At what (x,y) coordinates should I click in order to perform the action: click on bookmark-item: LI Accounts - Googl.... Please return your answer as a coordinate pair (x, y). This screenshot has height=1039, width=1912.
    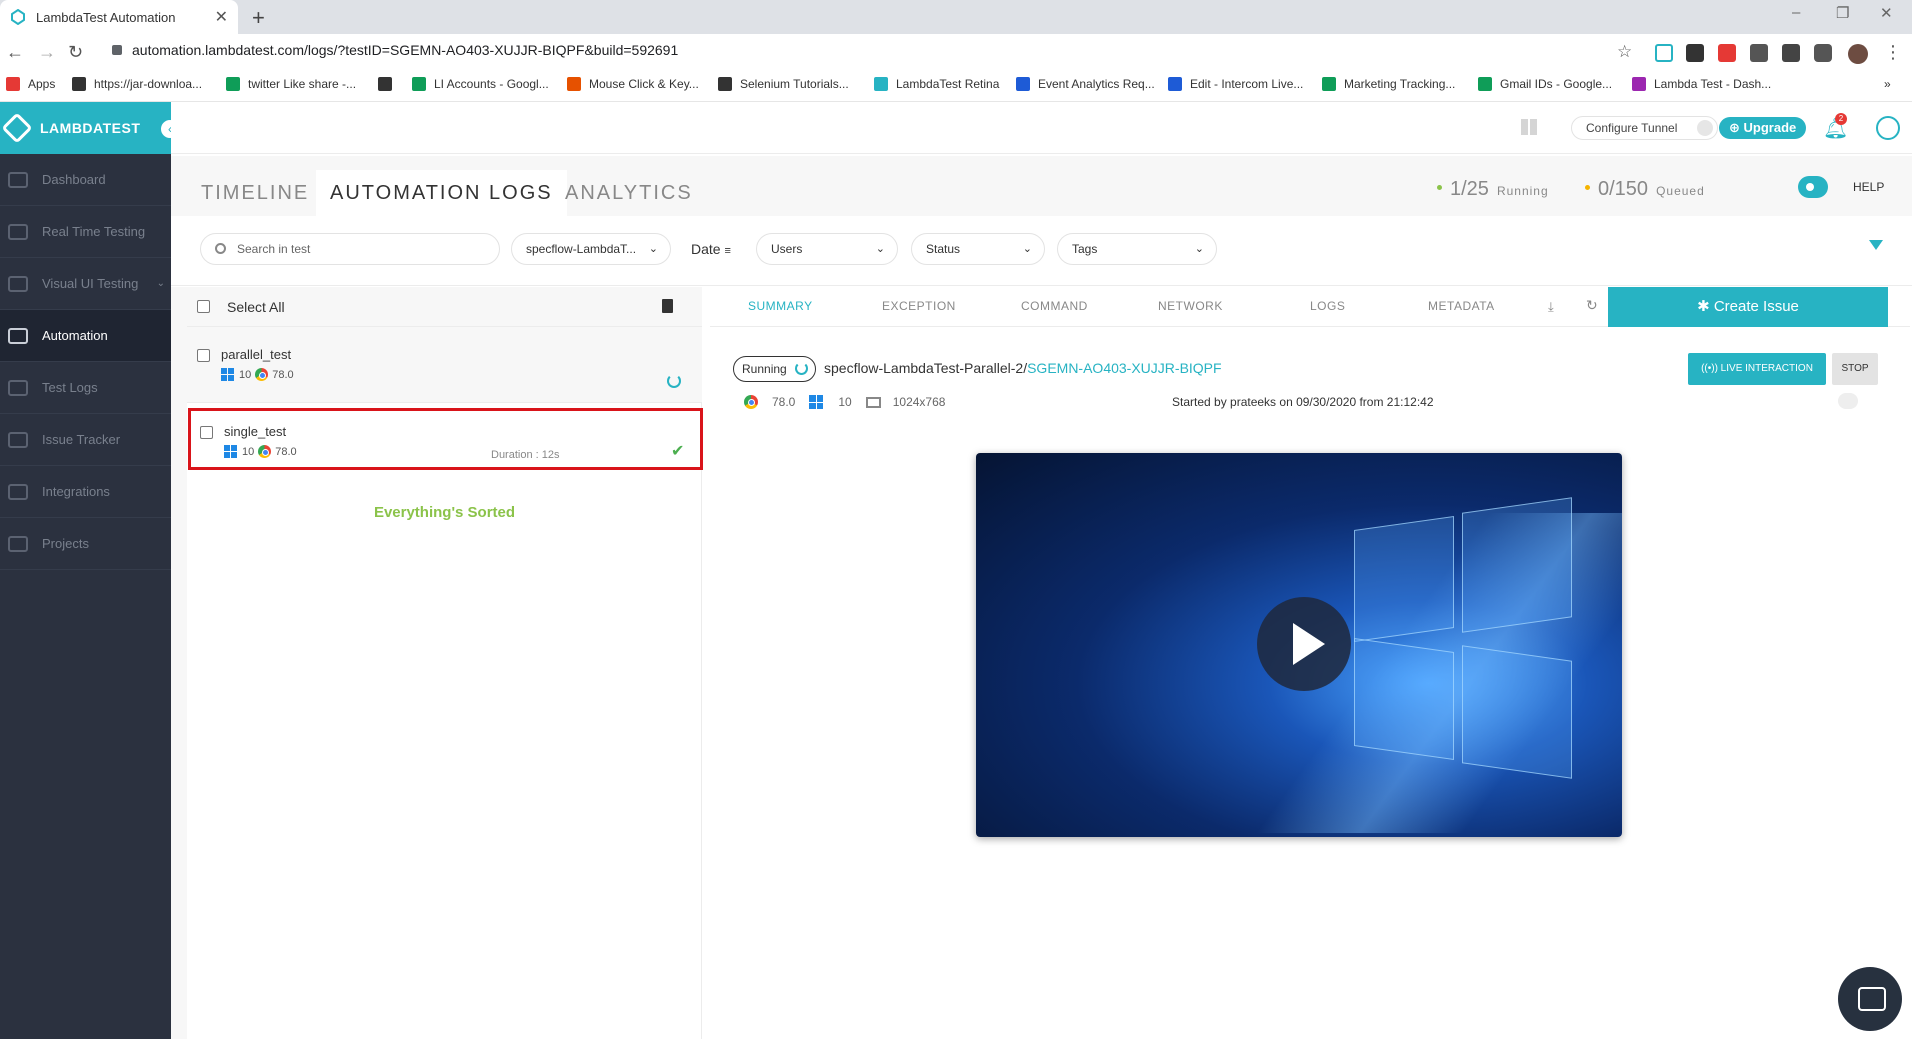
    Looking at the image, I should click on (480, 84).